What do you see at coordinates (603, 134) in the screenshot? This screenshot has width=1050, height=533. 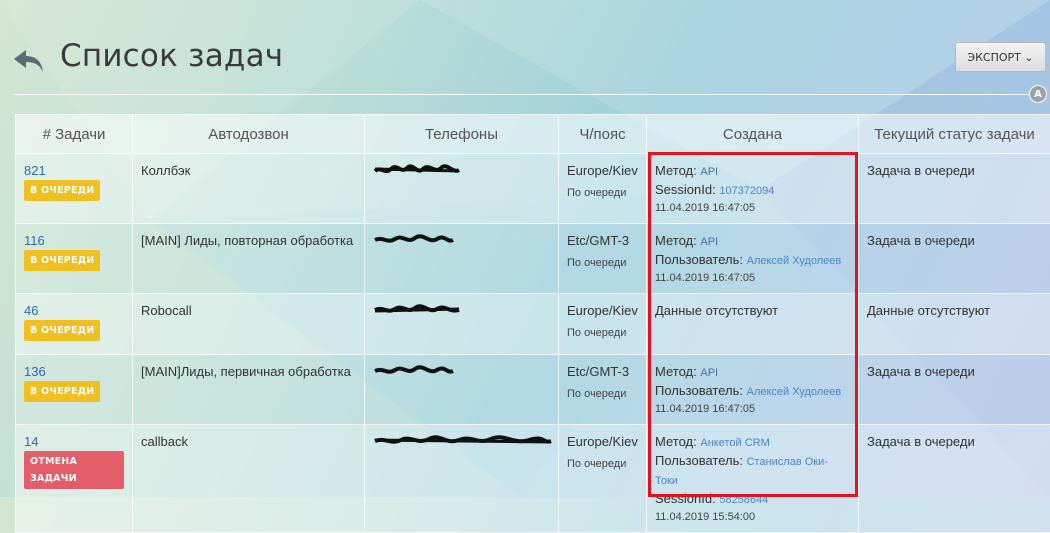 I see `col-timezone: Ч/пояс` at bounding box center [603, 134].